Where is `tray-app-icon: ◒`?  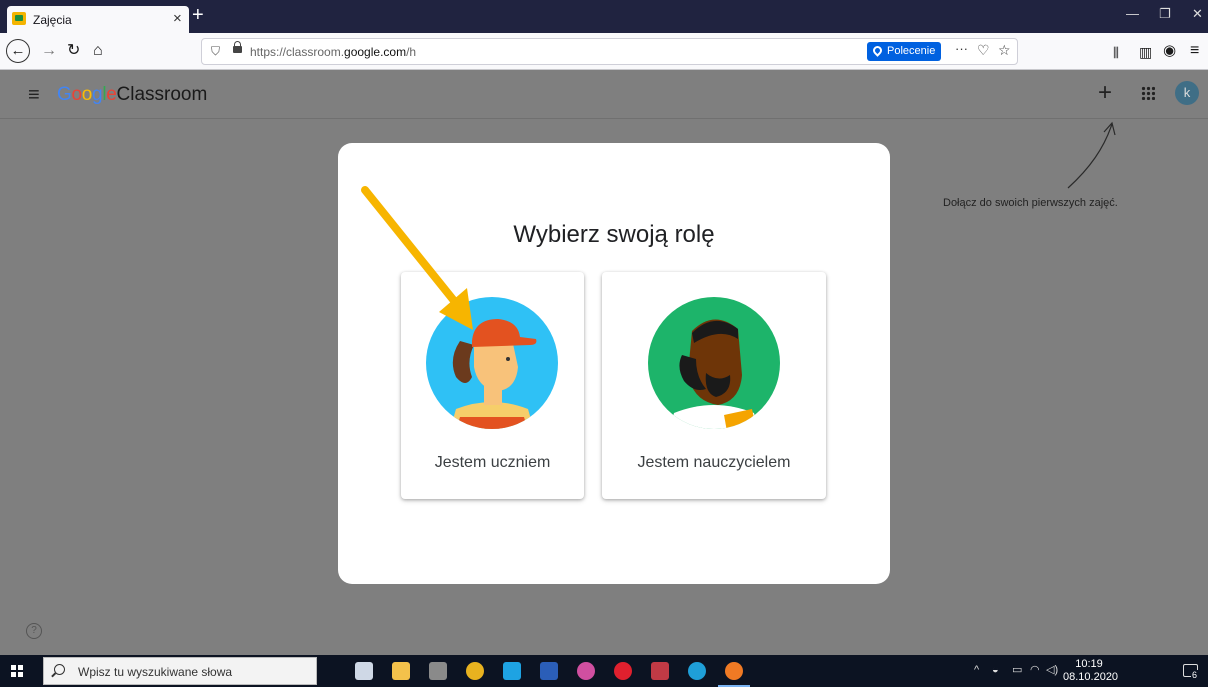 tray-app-icon: ◒ is located at coordinates (995, 670).